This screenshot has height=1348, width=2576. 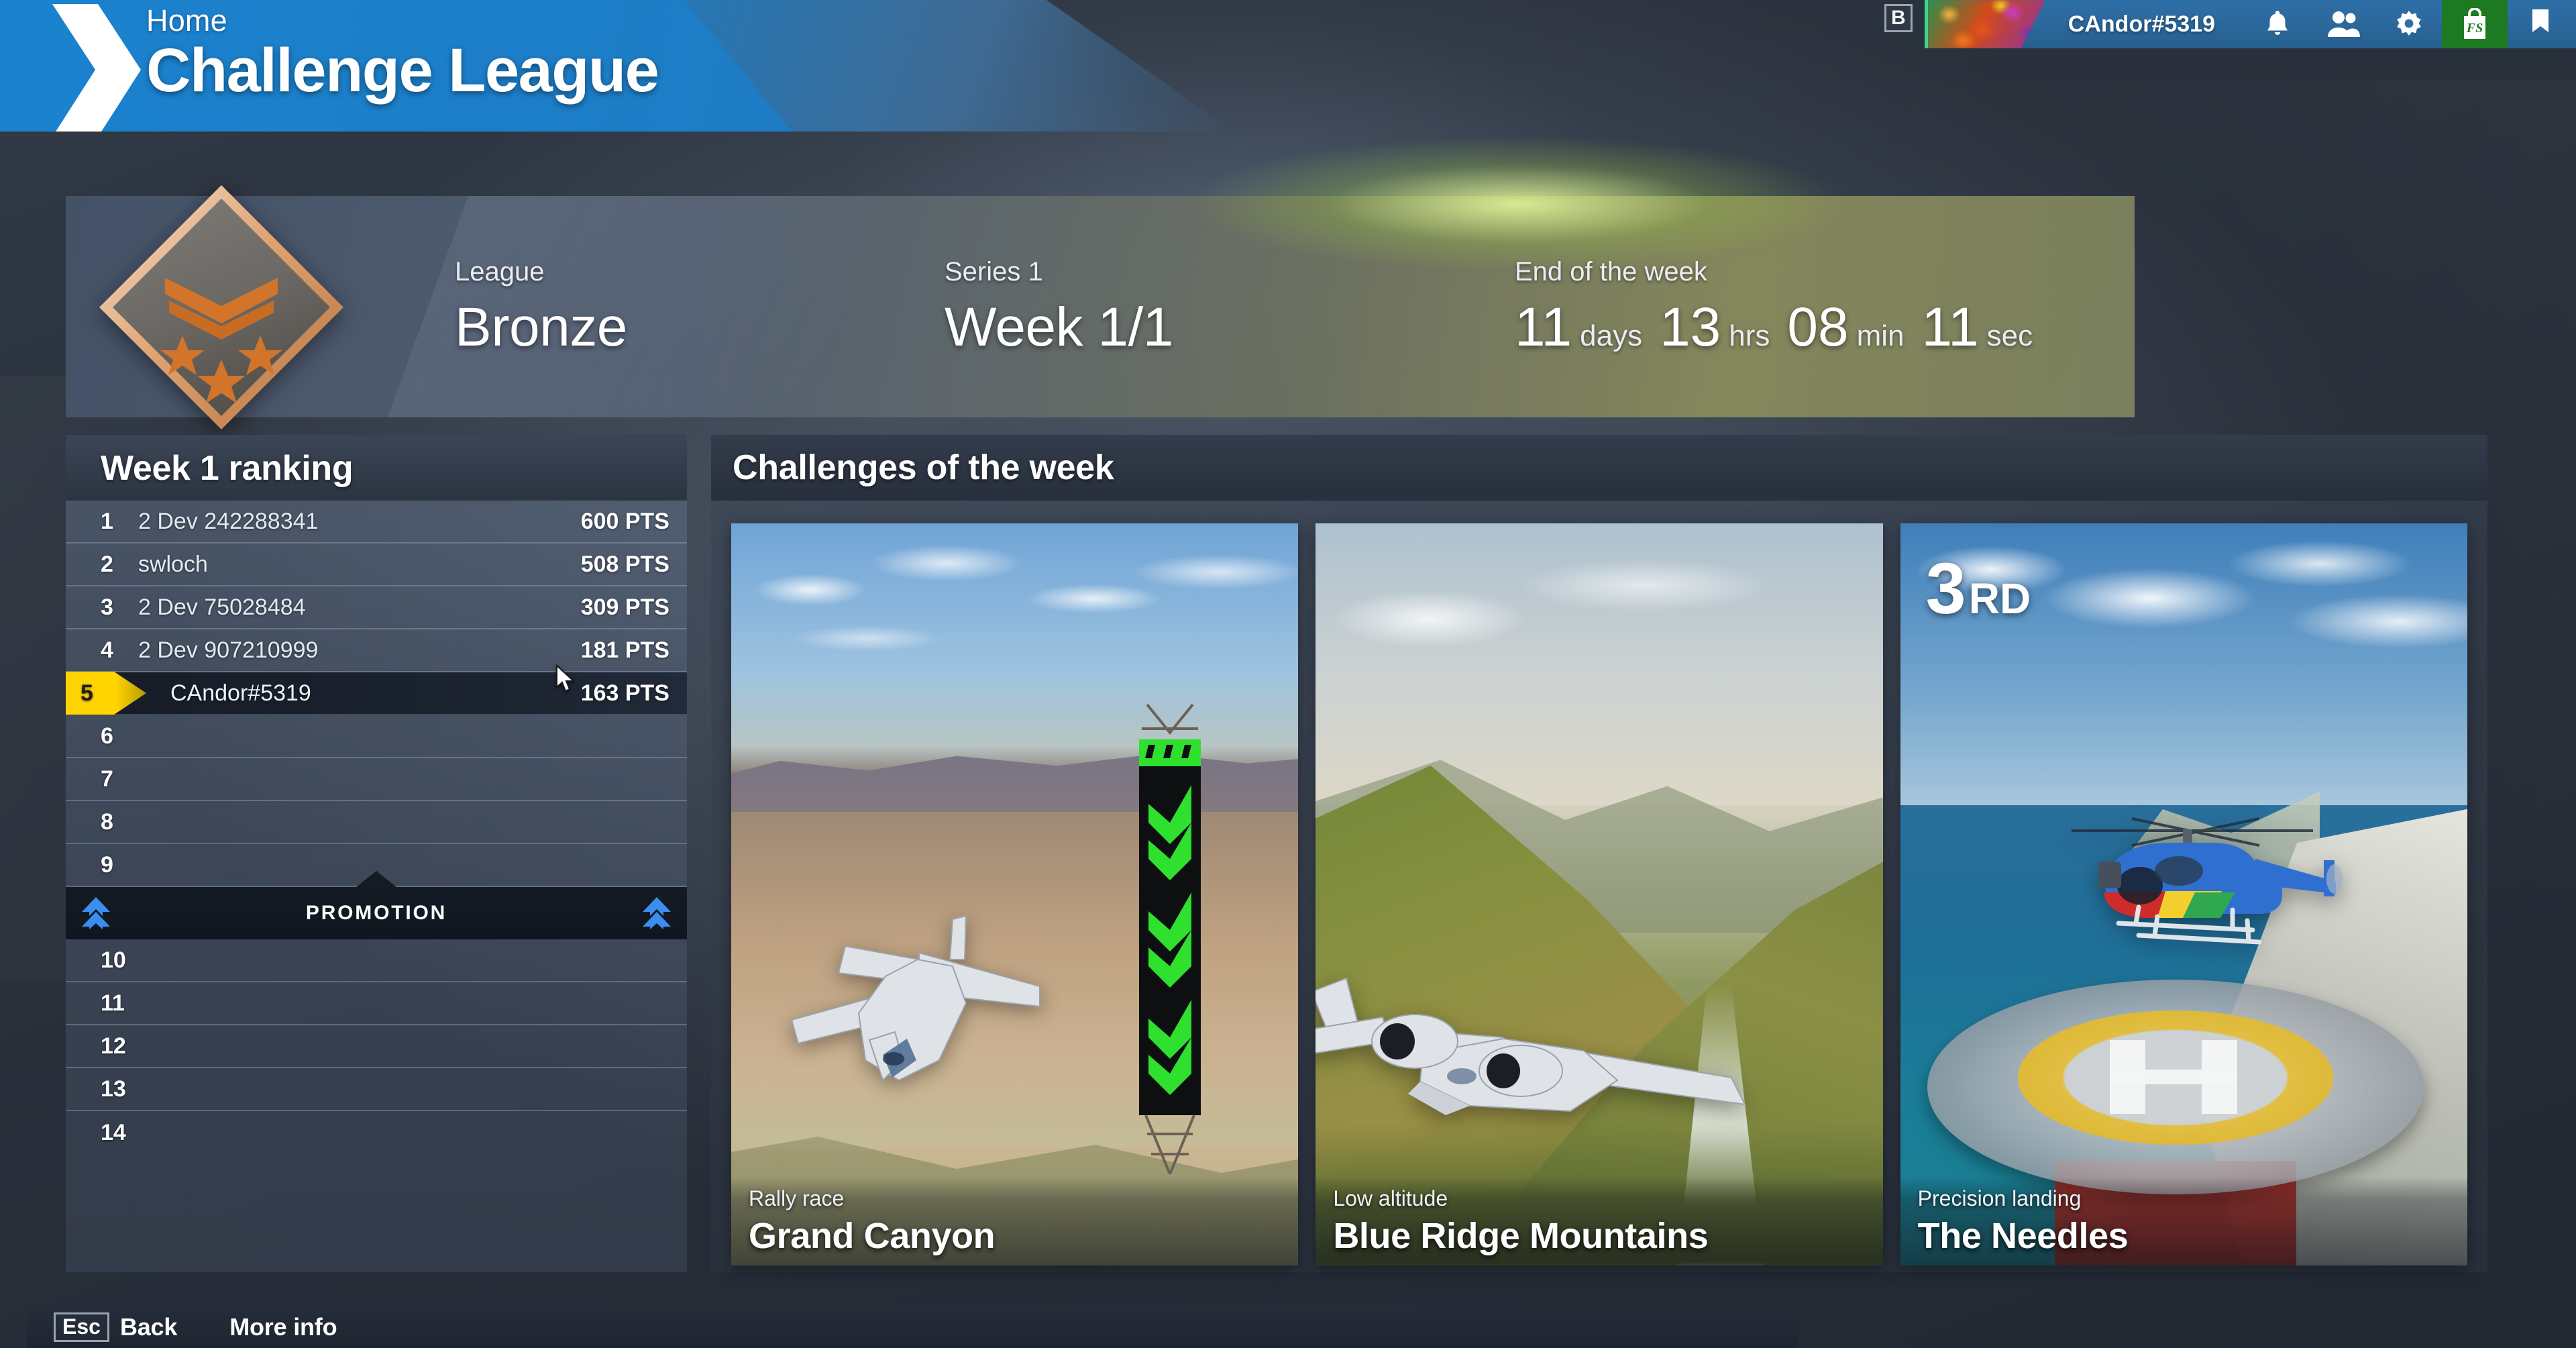 I want to click on week-value: Week 1/1, so click(x=1059, y=328).